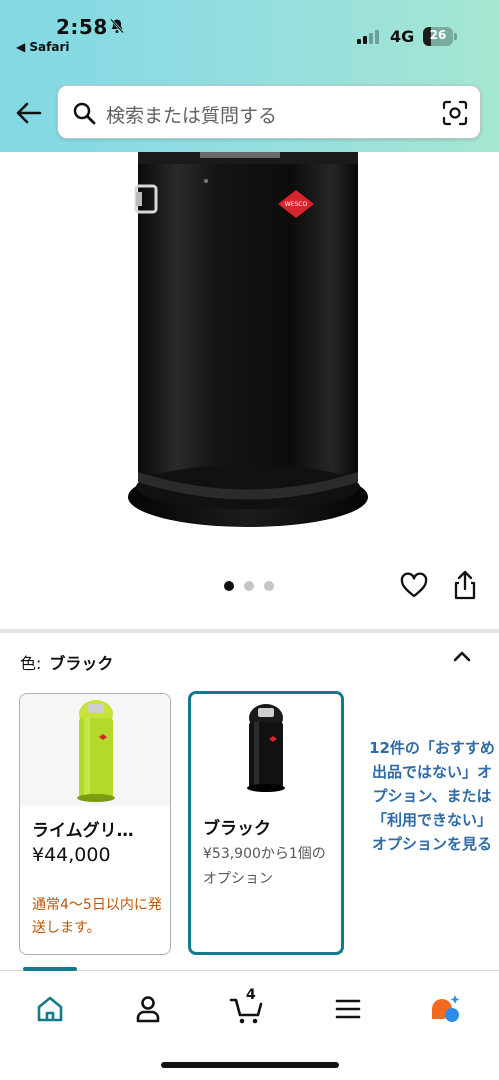 Image resolution: width=499 pixels, height=1080 pixels. Describe the element at coordinates (148, 1009) in the screenshot. I see `account-icon` at that location.